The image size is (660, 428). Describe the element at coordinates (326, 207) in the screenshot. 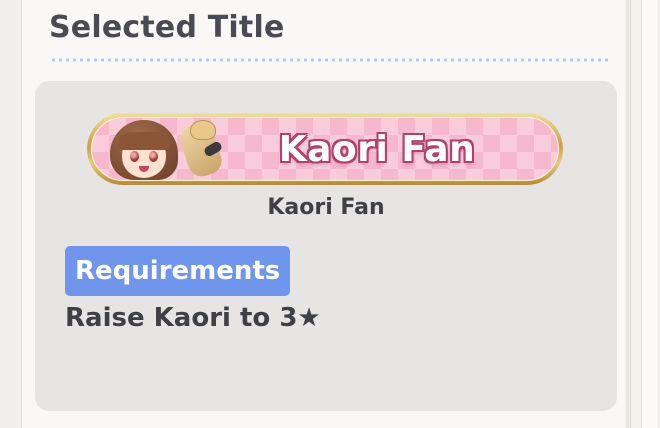

I see `title-name: Kaori Fan` at that location.